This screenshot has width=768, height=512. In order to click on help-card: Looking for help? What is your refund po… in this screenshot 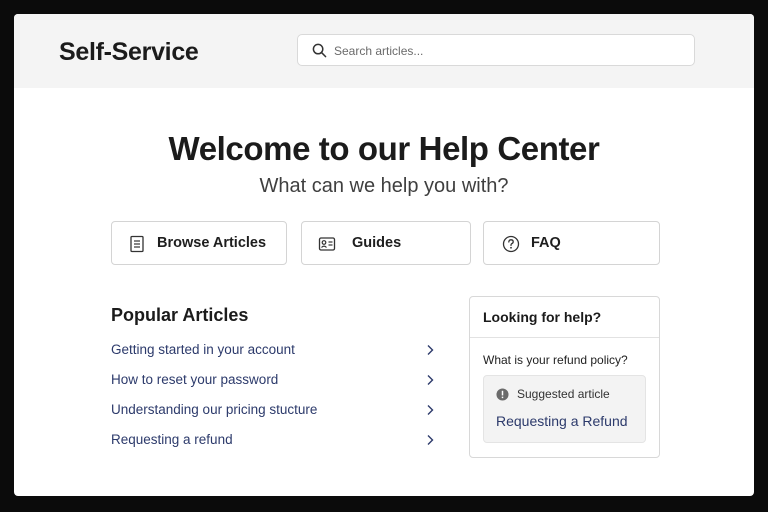, I will do `click(564, 377)`.